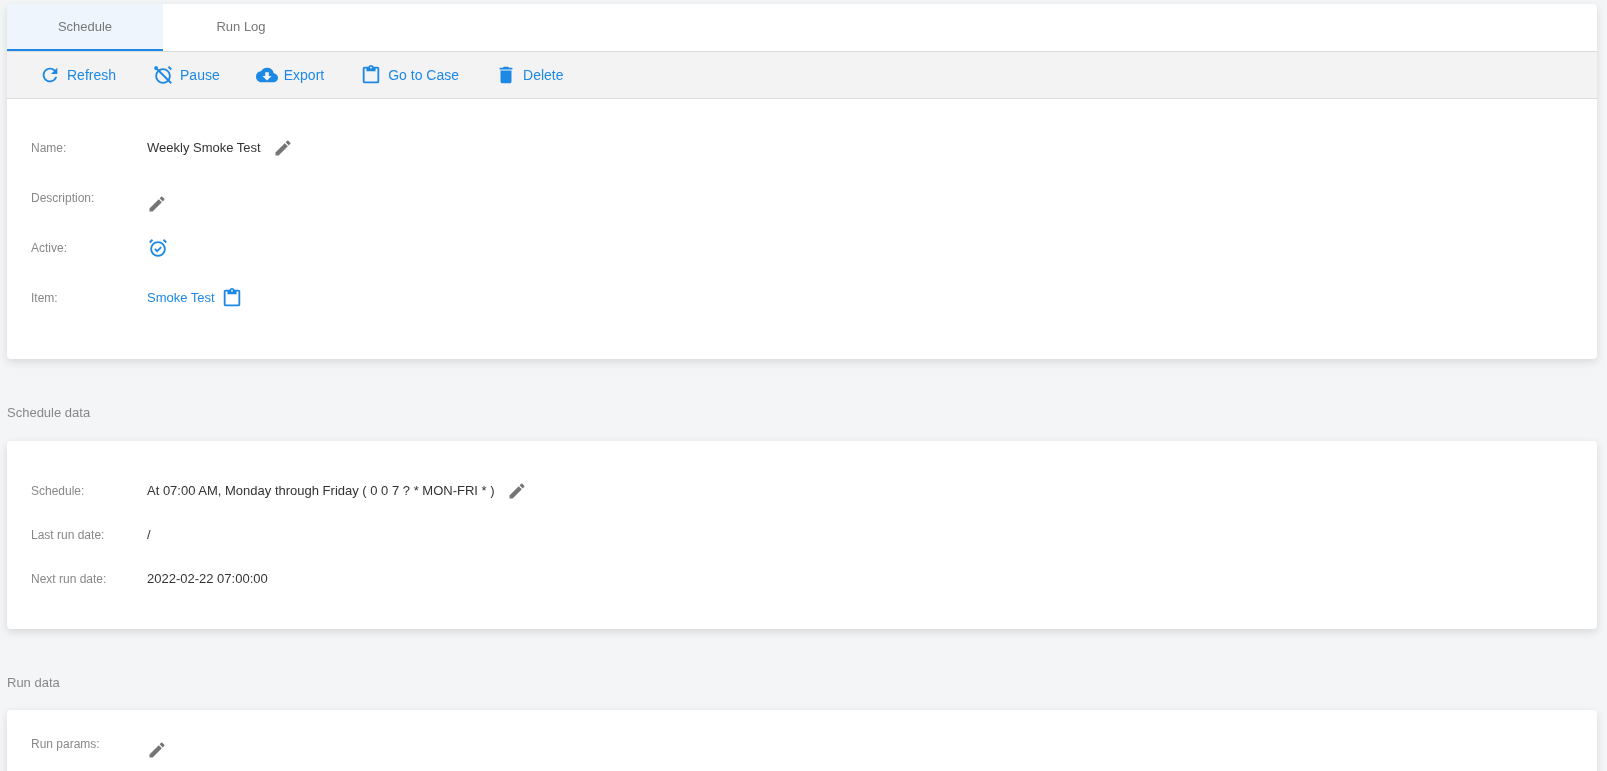  I want to click on toolbar-button: Delete, so click(529, 75).